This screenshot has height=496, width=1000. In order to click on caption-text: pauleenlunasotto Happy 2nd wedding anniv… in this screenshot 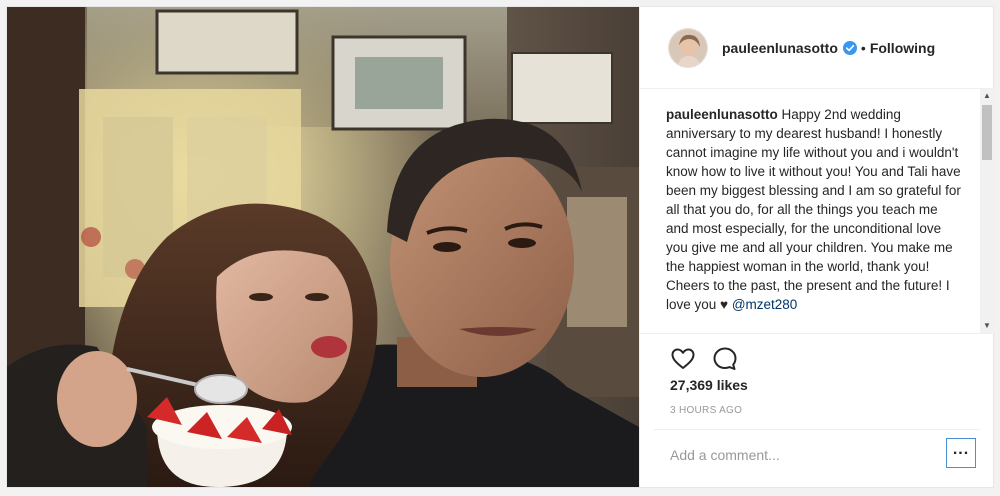, I will do `click(814, 209)`.